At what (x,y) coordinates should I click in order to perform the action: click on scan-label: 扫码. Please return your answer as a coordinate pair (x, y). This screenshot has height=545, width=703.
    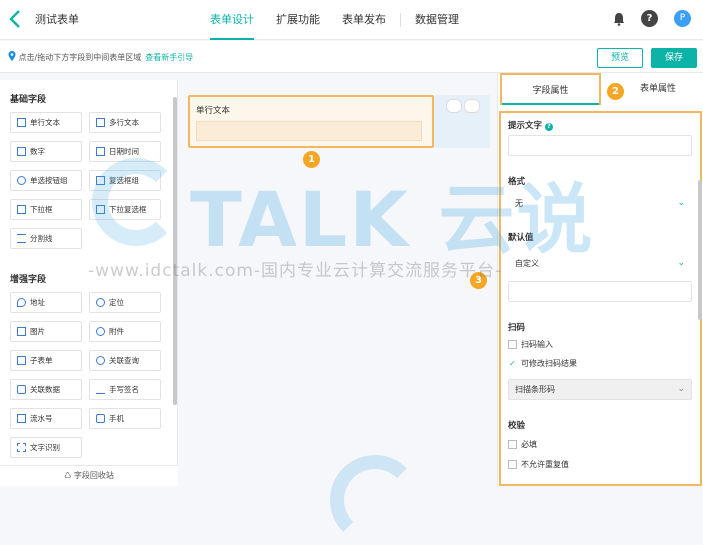
    Looking at the image, I should click on (517, 328).